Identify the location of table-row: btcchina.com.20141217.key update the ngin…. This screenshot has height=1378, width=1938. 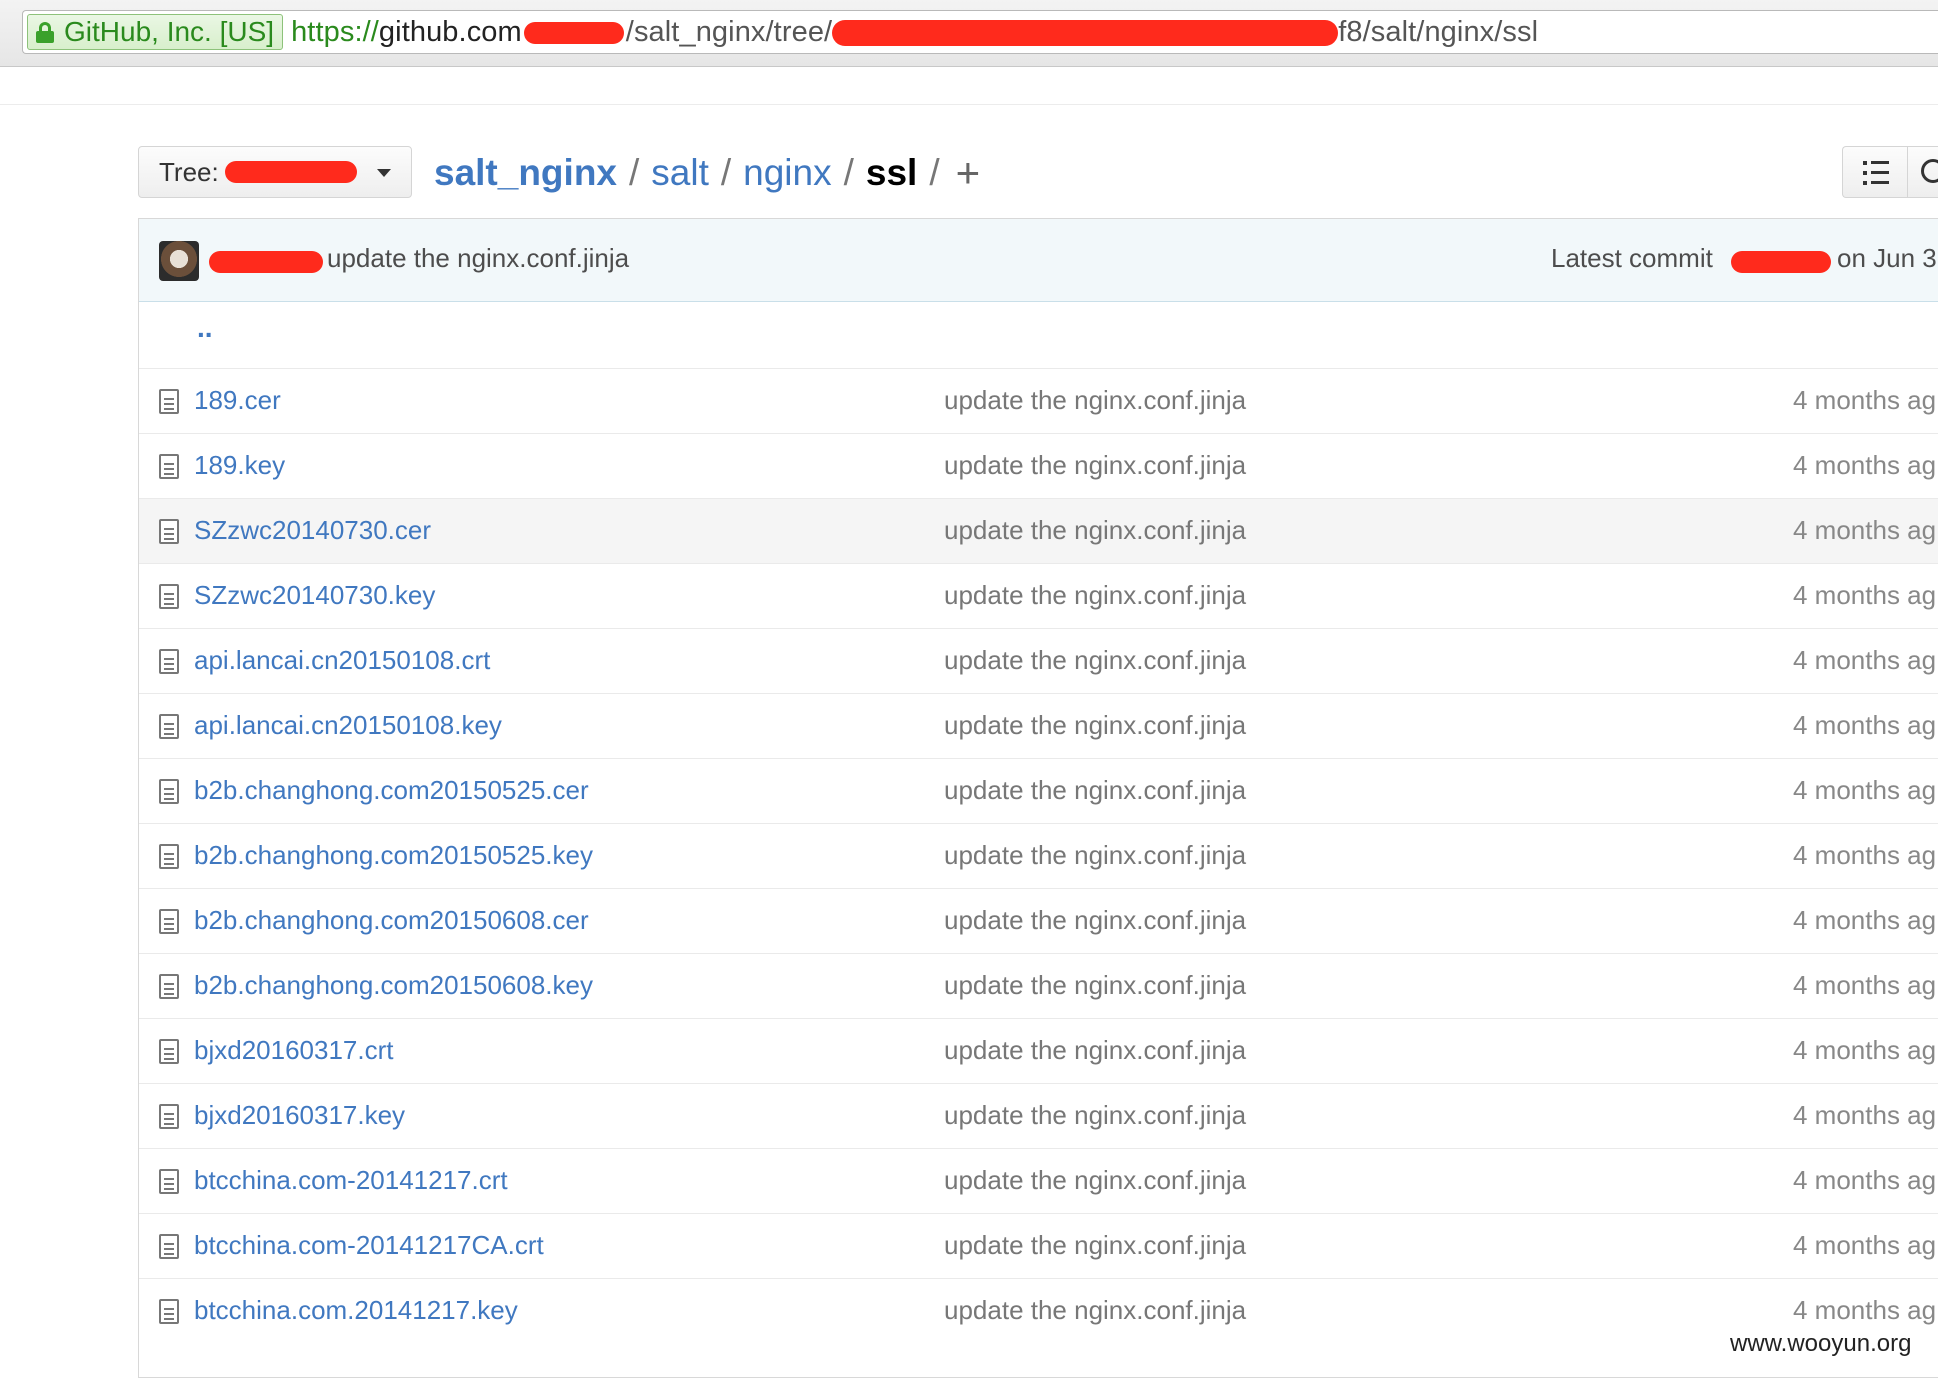
(1038, 1310).